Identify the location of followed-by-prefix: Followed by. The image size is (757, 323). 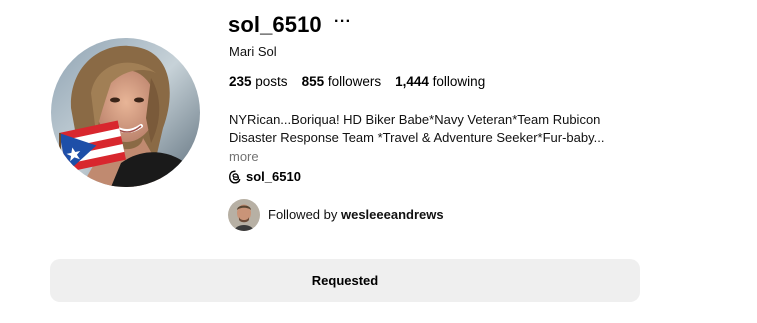
(304, 214).